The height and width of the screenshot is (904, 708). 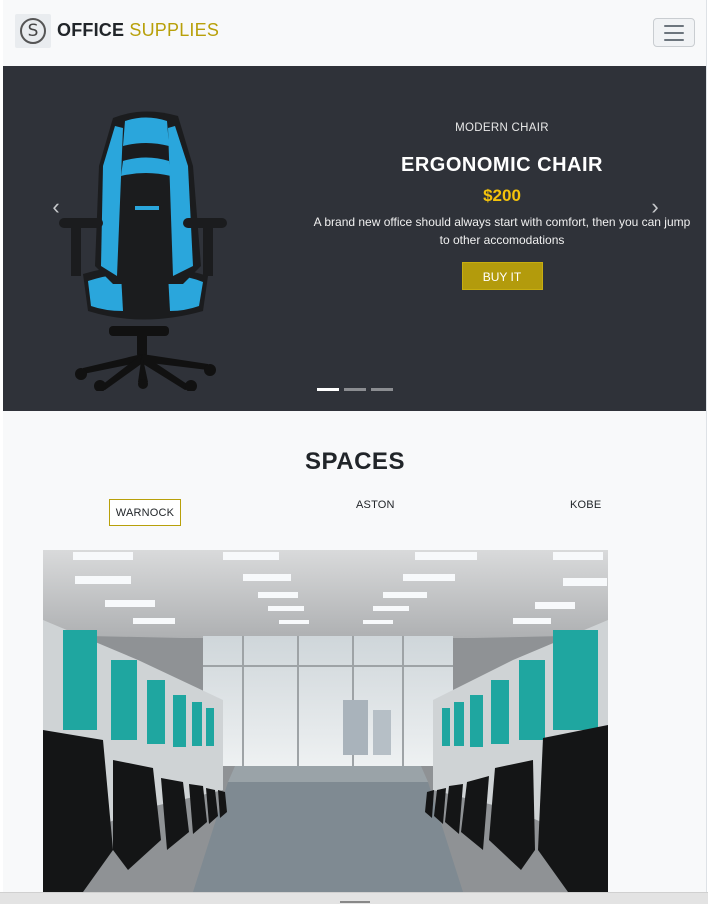 What do you see at coordinates (56, 207) in the screenshot?
I see `carousel-prev-icon: ‹` at bounding box center [56, 207].